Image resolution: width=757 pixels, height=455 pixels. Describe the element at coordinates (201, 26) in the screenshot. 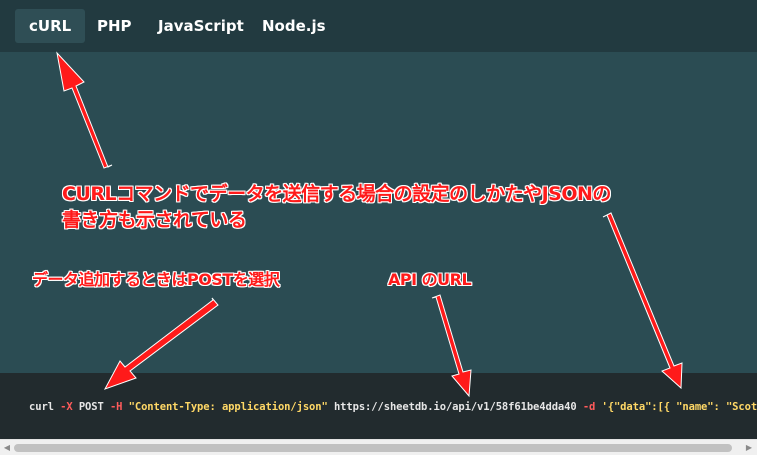

I see `tab-javascript: JavaScript` at that location.